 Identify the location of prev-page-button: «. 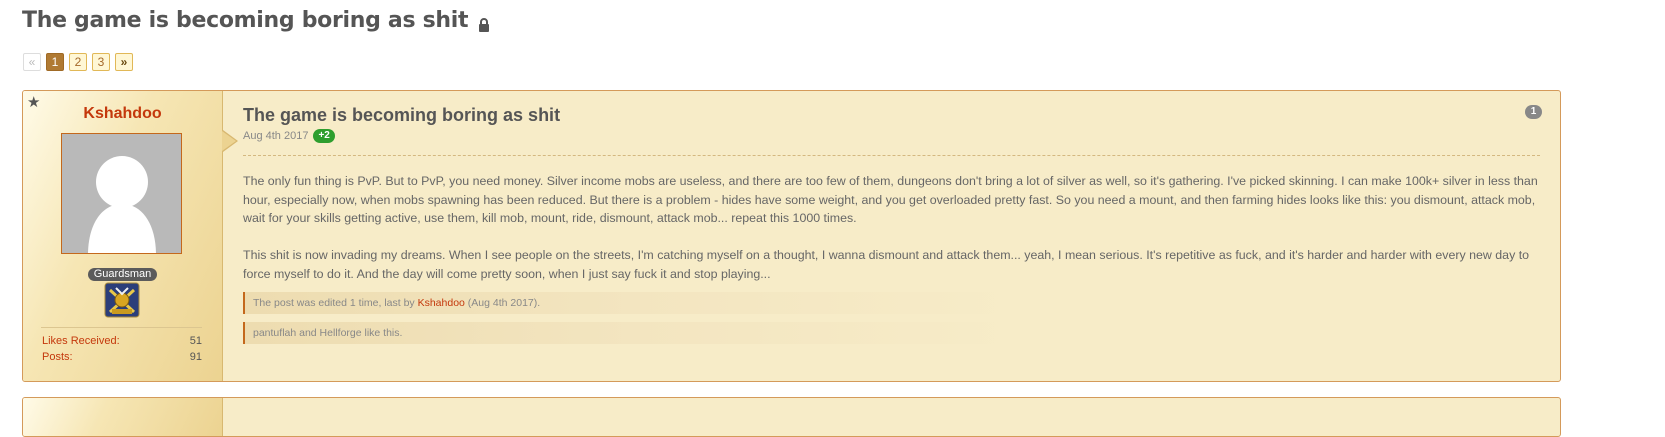
(32, 62).